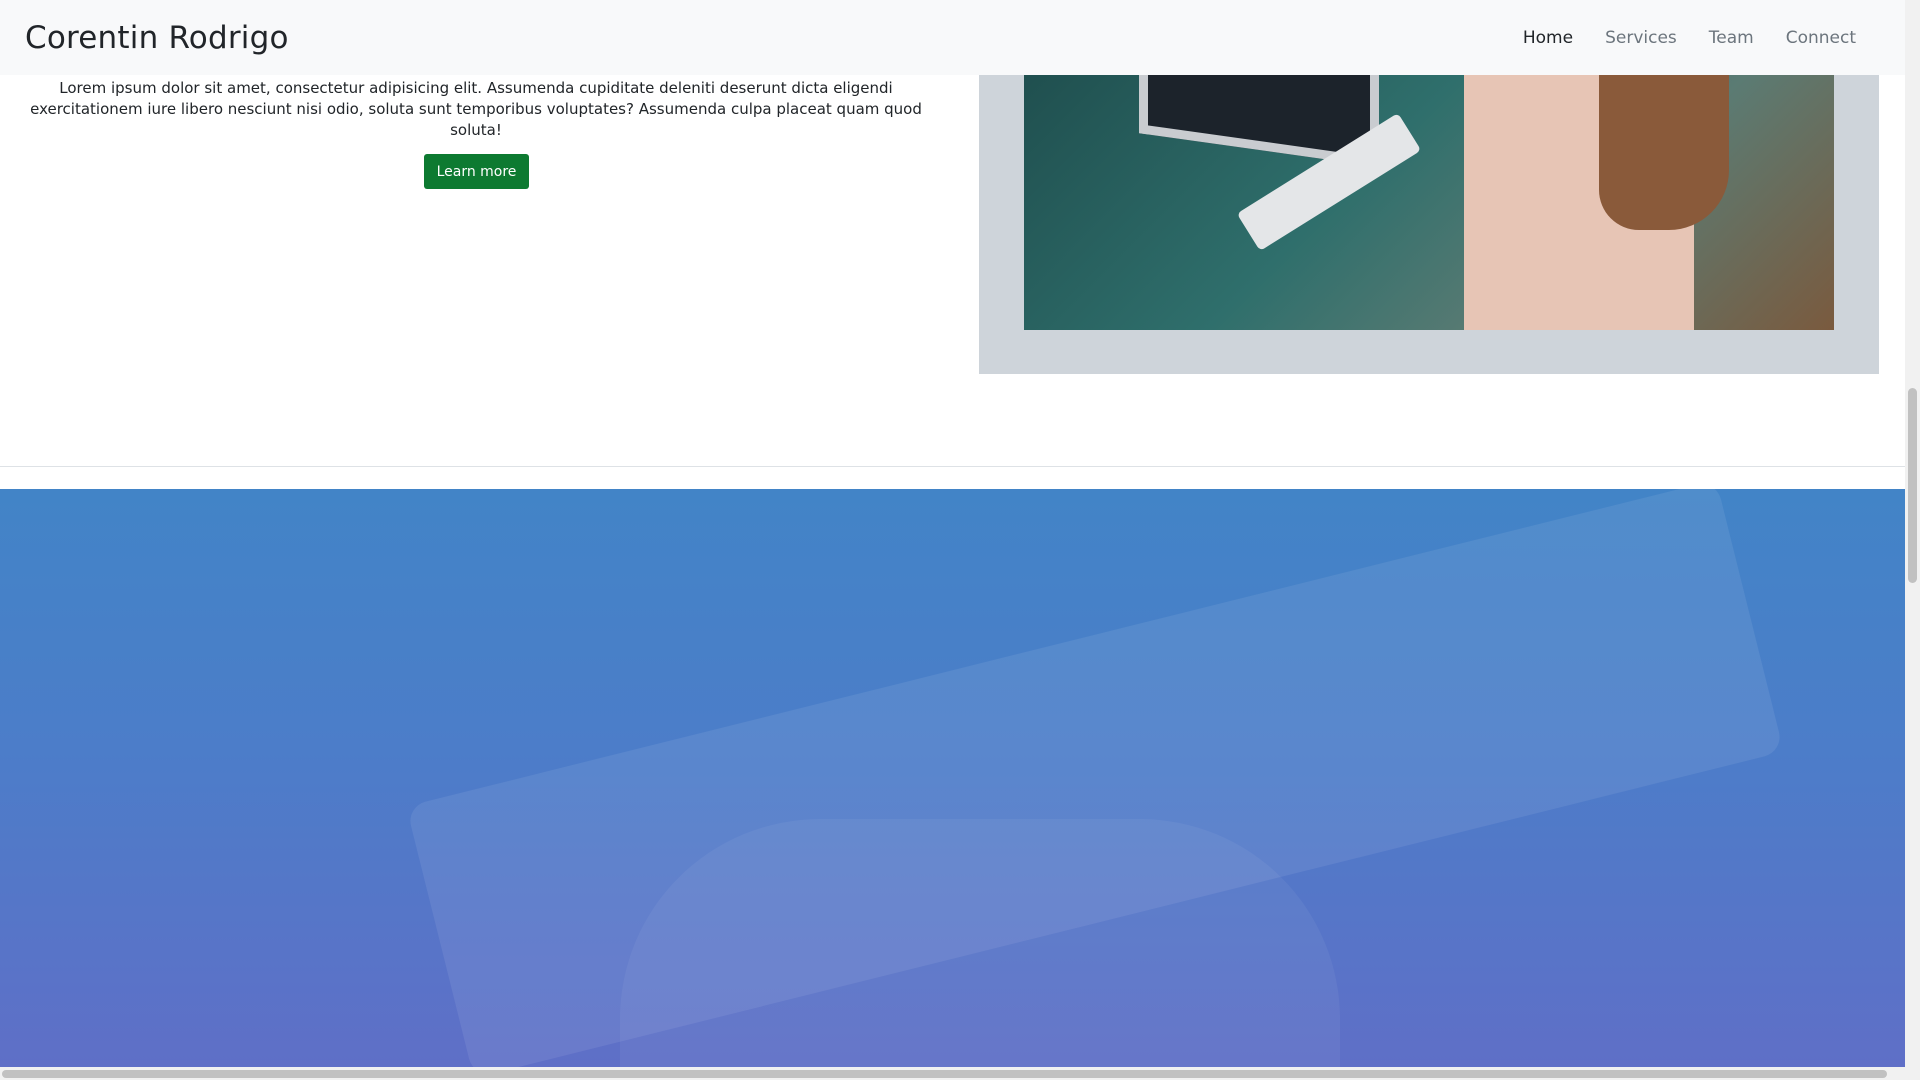 The image size is (1920, 1080). I want to click on nav-link-connect: Connect, so click(1821, 38).